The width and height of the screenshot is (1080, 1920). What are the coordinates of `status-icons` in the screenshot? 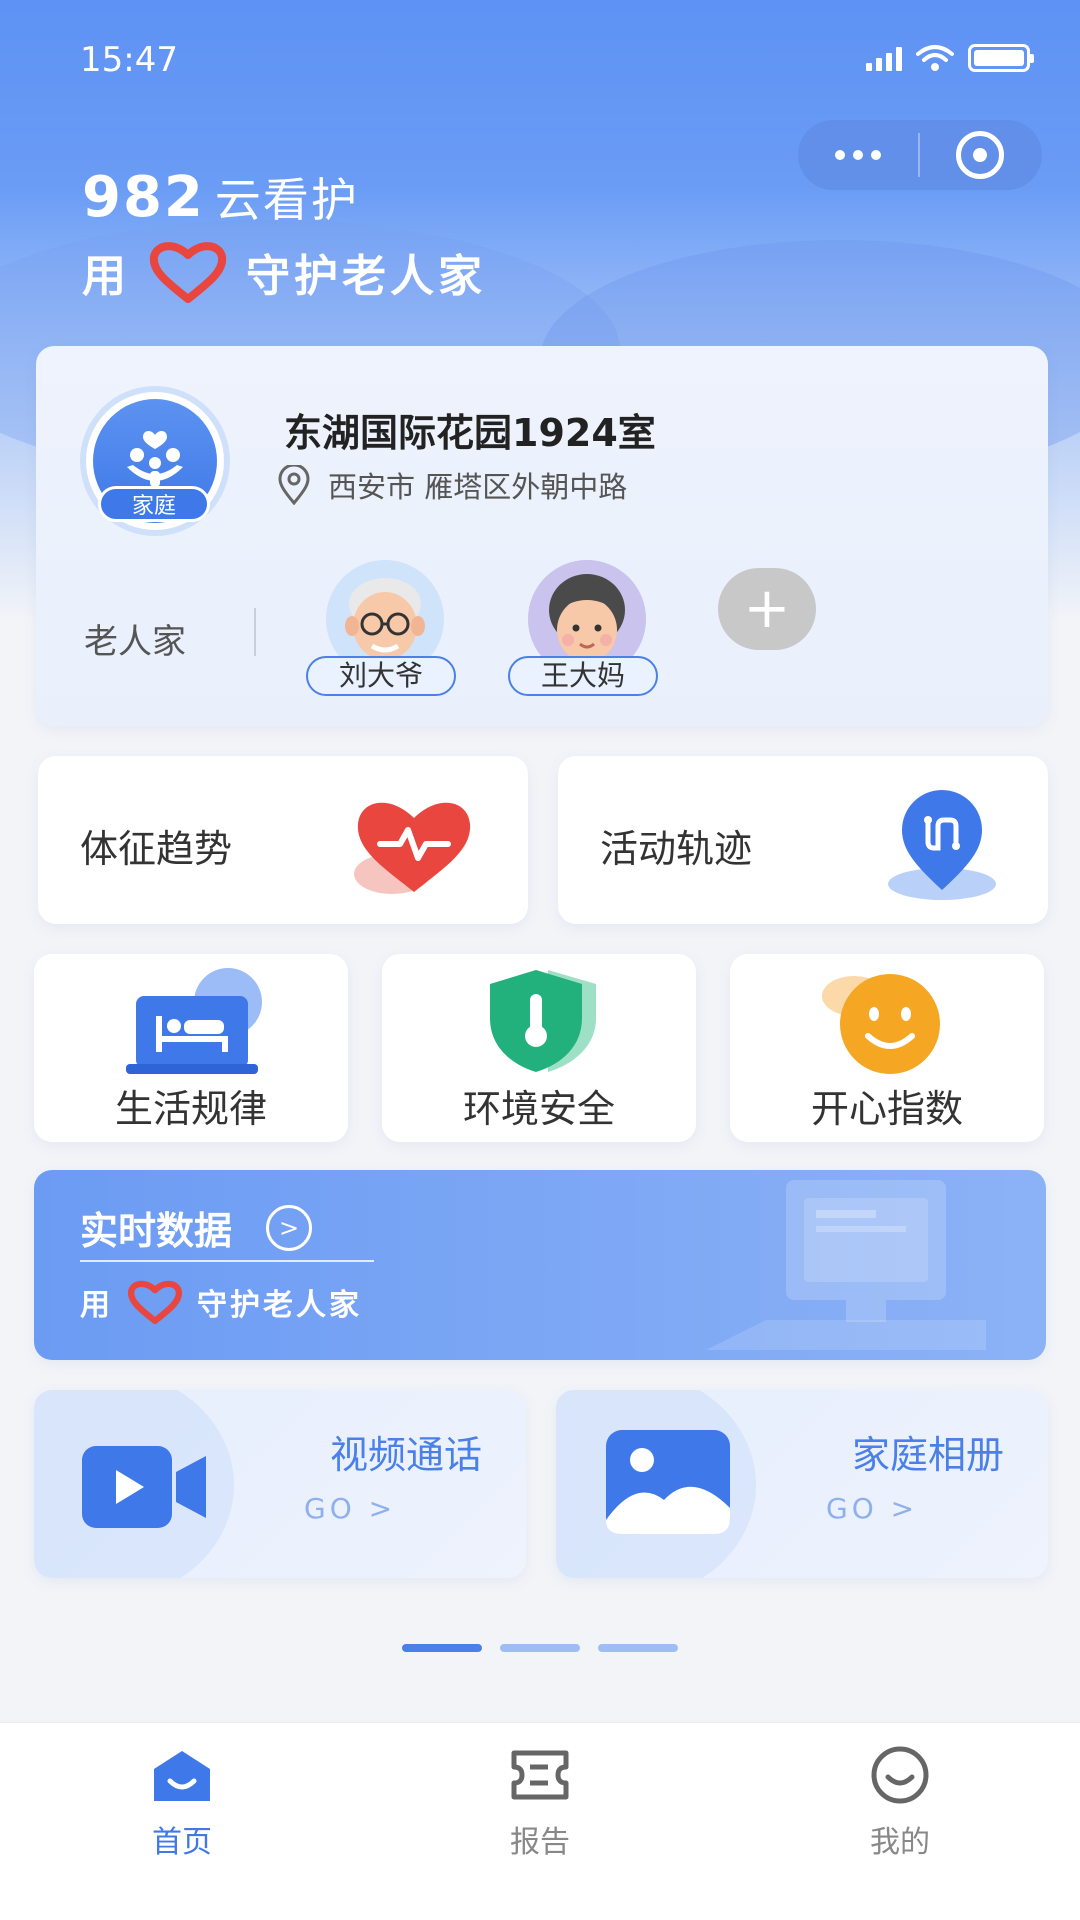 It's located at (950, 58).